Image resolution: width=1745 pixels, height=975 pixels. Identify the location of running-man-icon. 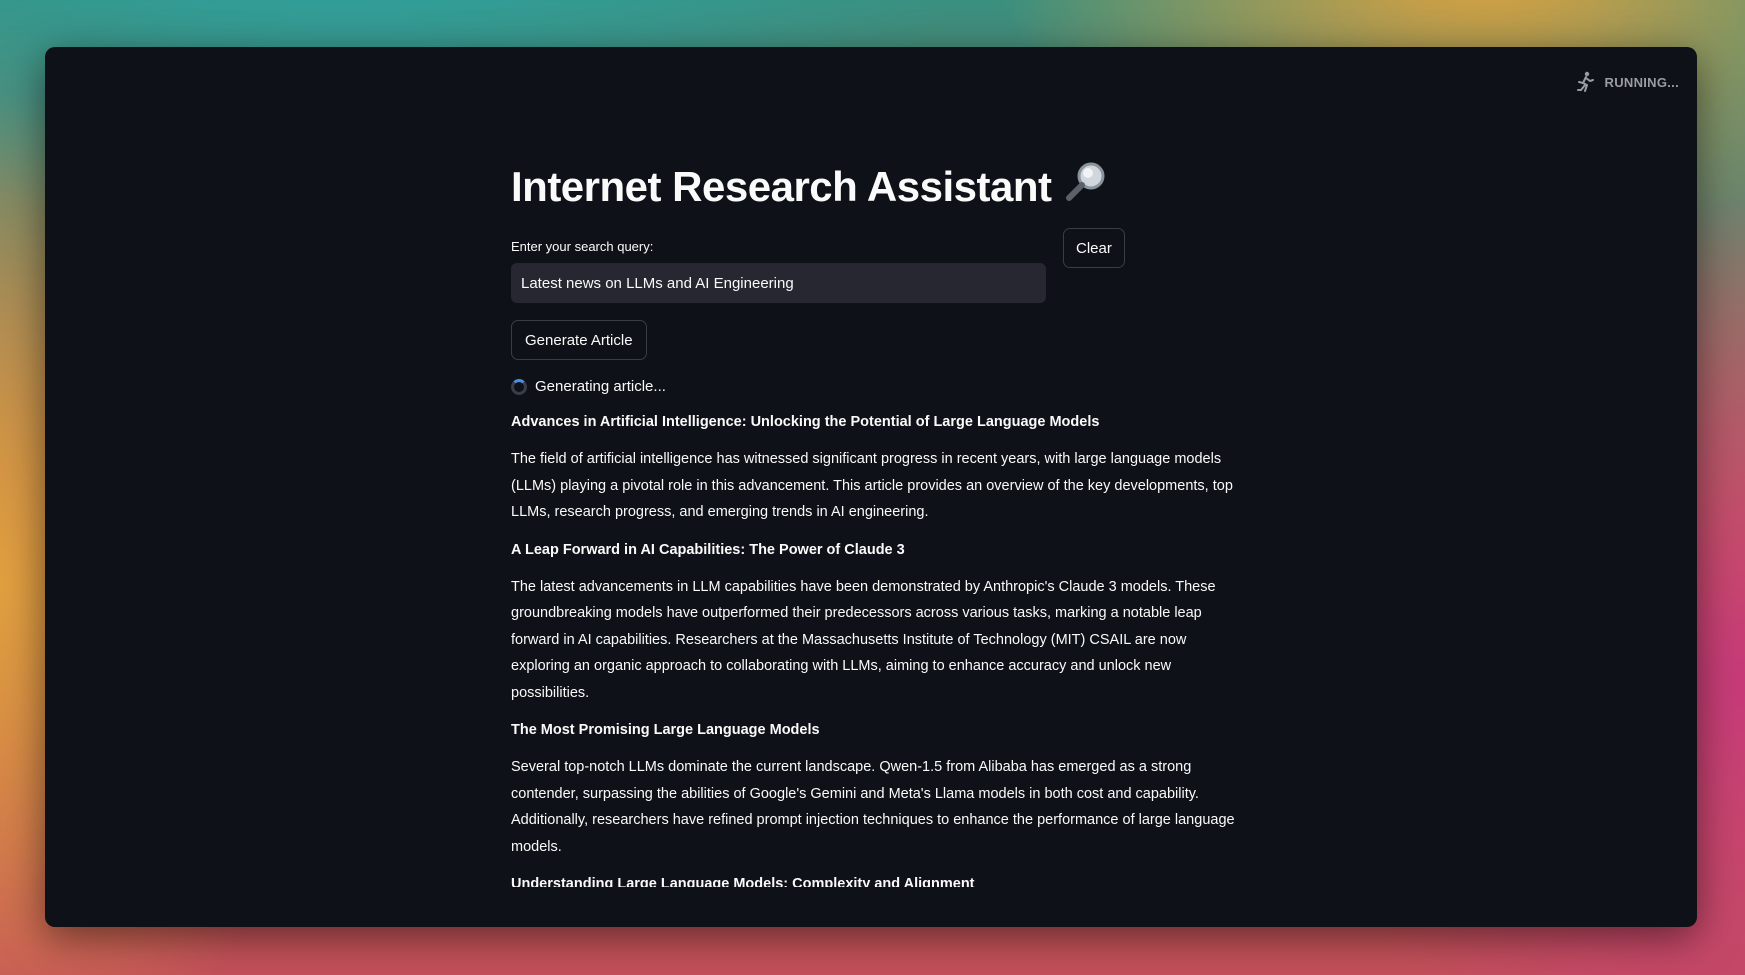
(1585, 82).